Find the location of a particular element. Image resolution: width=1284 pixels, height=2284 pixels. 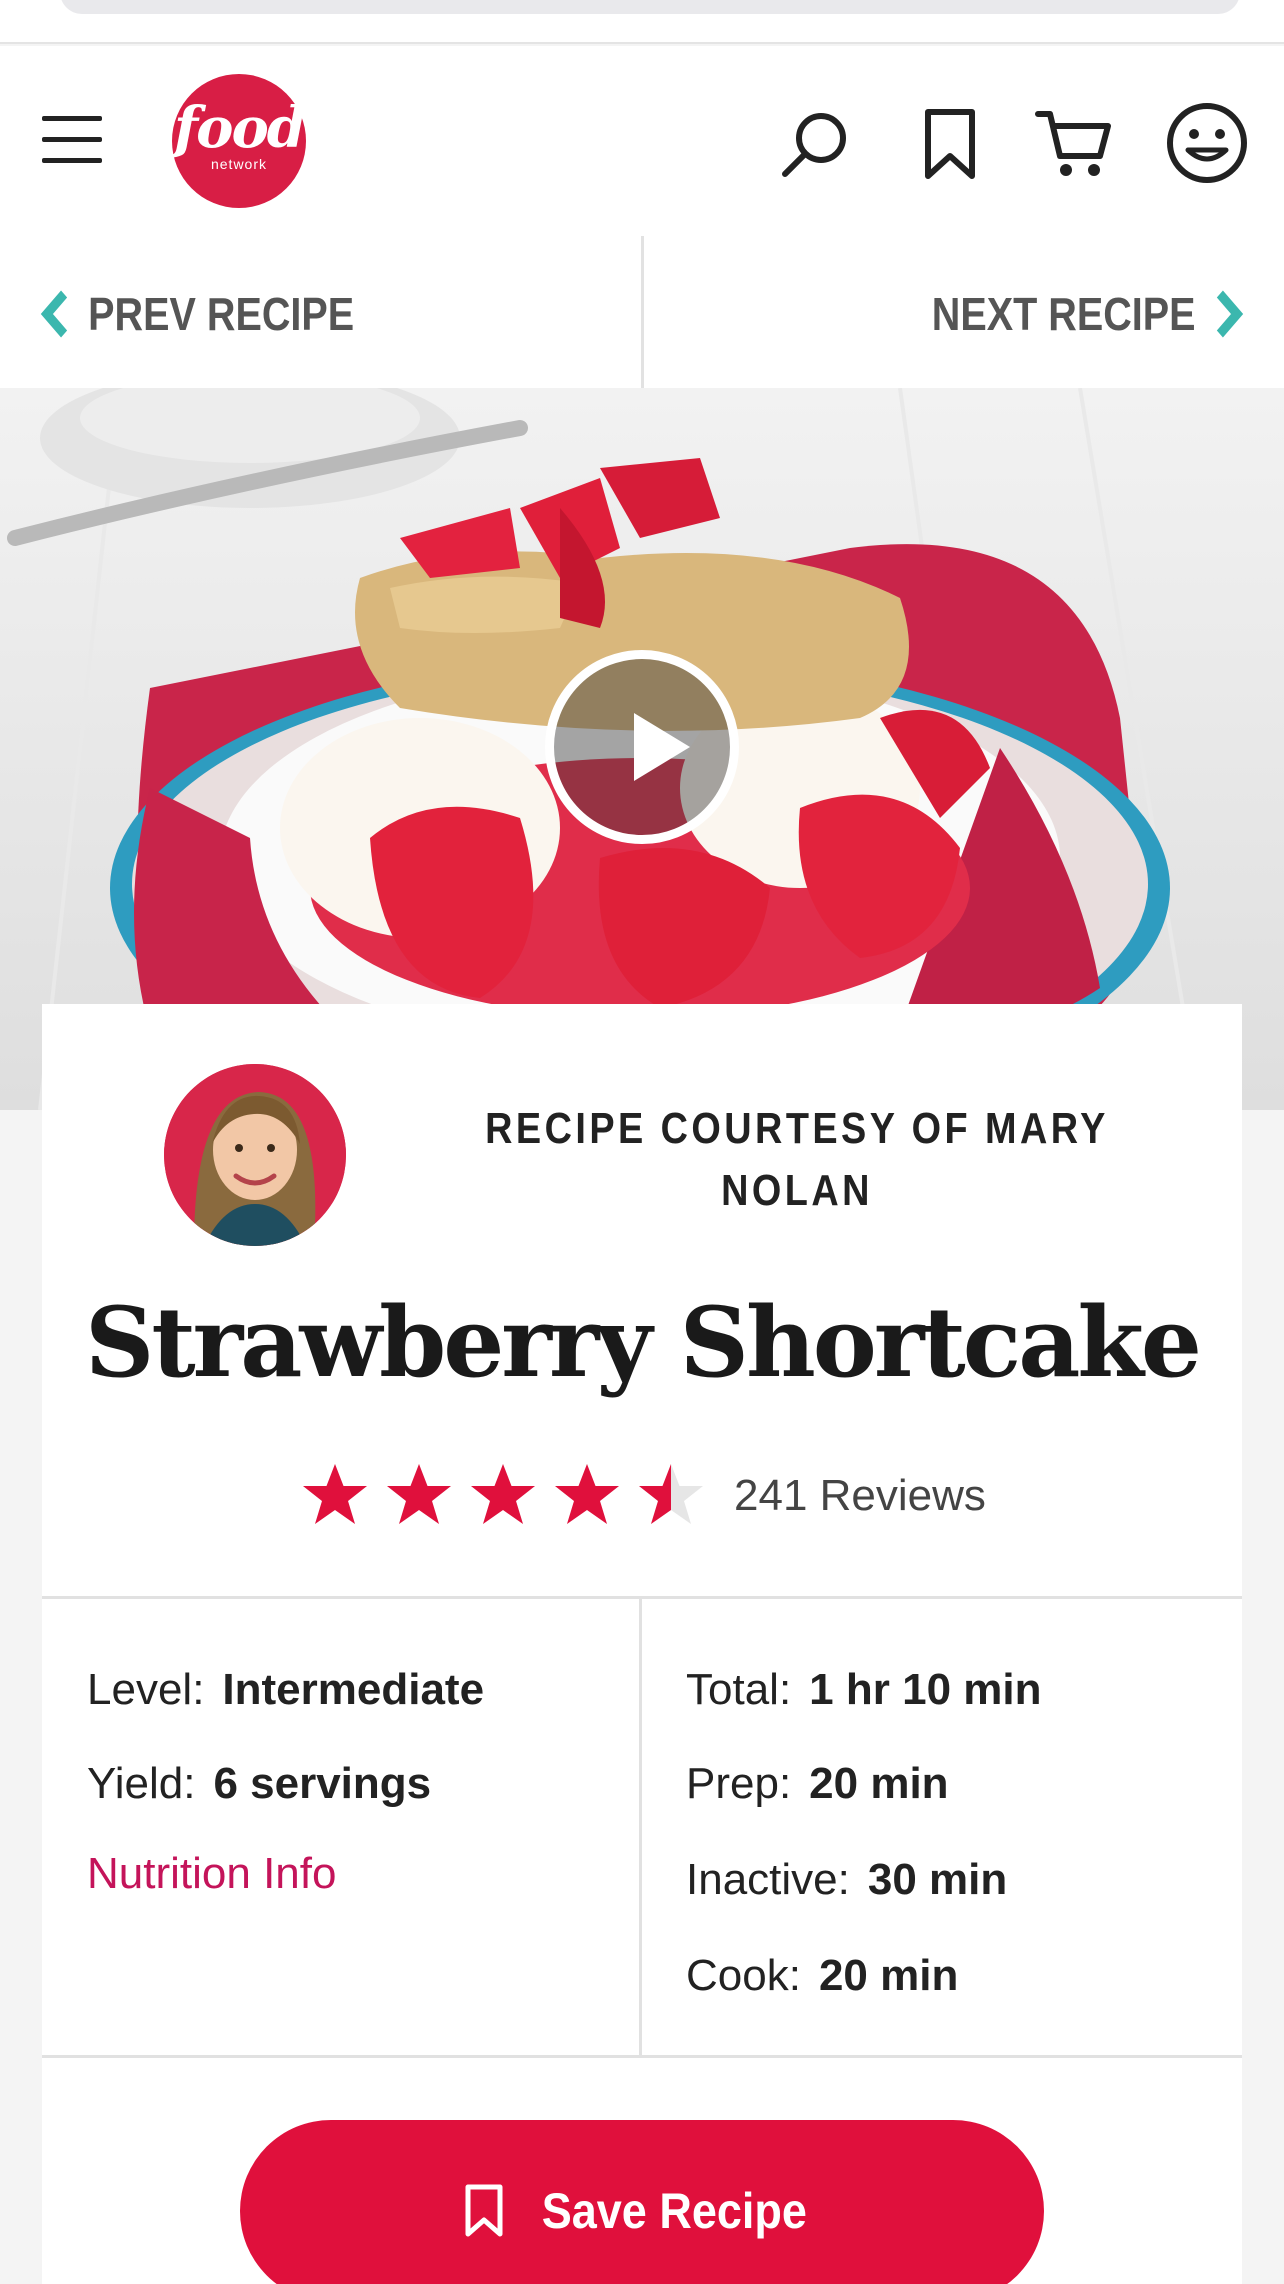

yield-value: 6 servings is located at coordinates (322, 1783).